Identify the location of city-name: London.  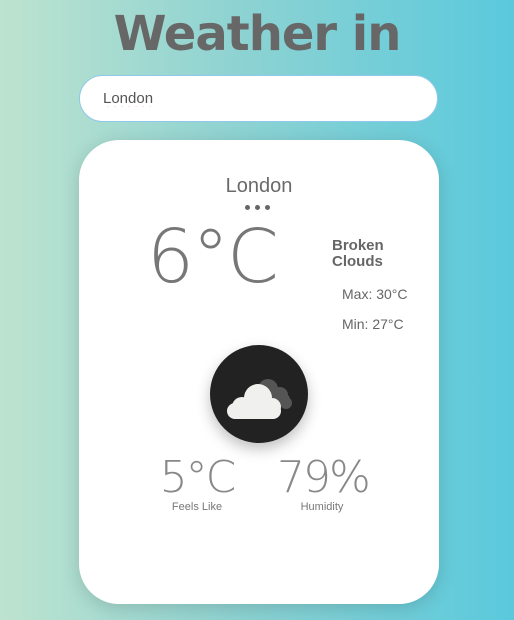
(259, 186).